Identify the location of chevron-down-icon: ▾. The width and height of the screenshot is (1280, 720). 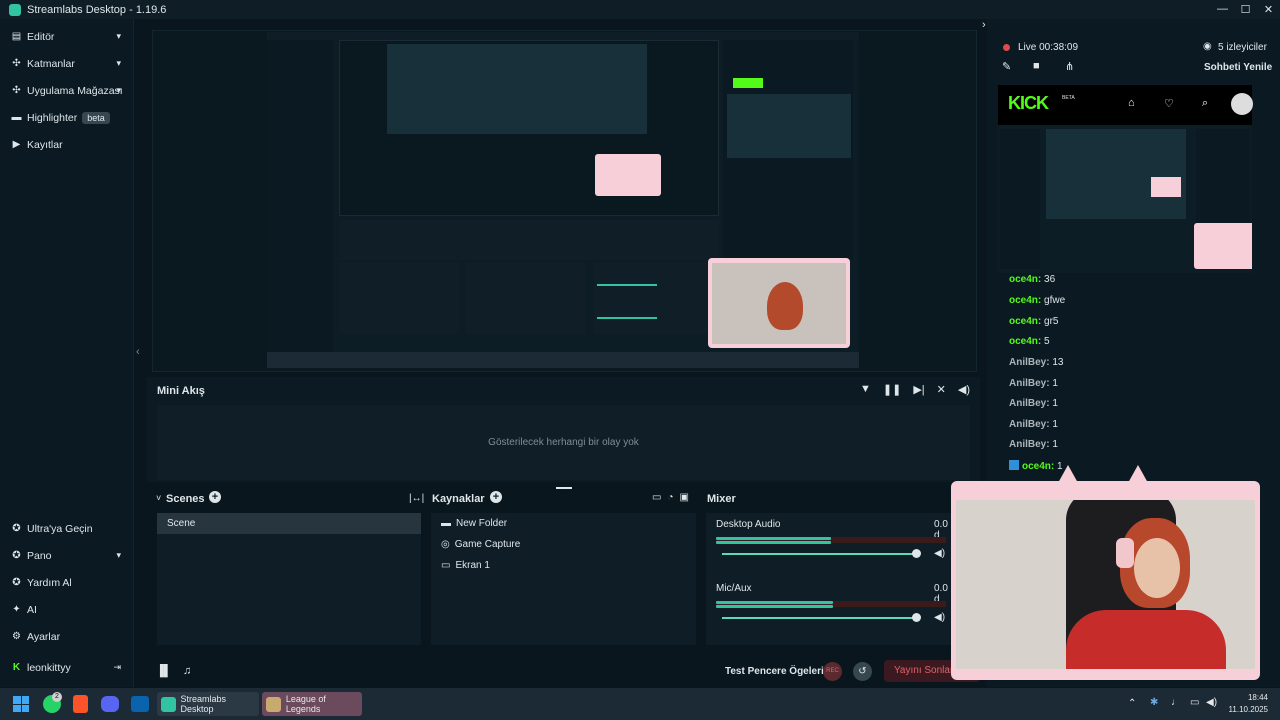
(118, 555).